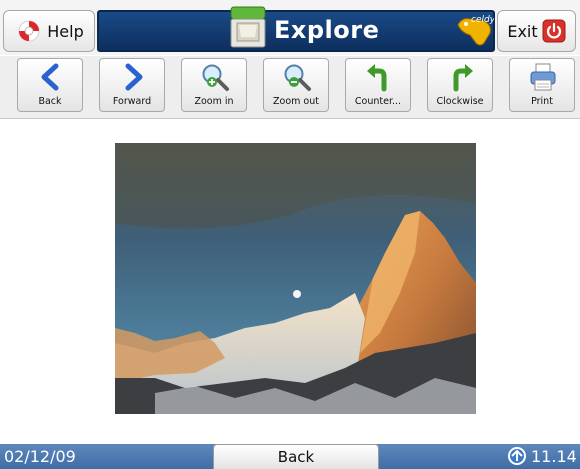  I want to click on zoom-out-tool-button: Zoom out, so click(296, 85).